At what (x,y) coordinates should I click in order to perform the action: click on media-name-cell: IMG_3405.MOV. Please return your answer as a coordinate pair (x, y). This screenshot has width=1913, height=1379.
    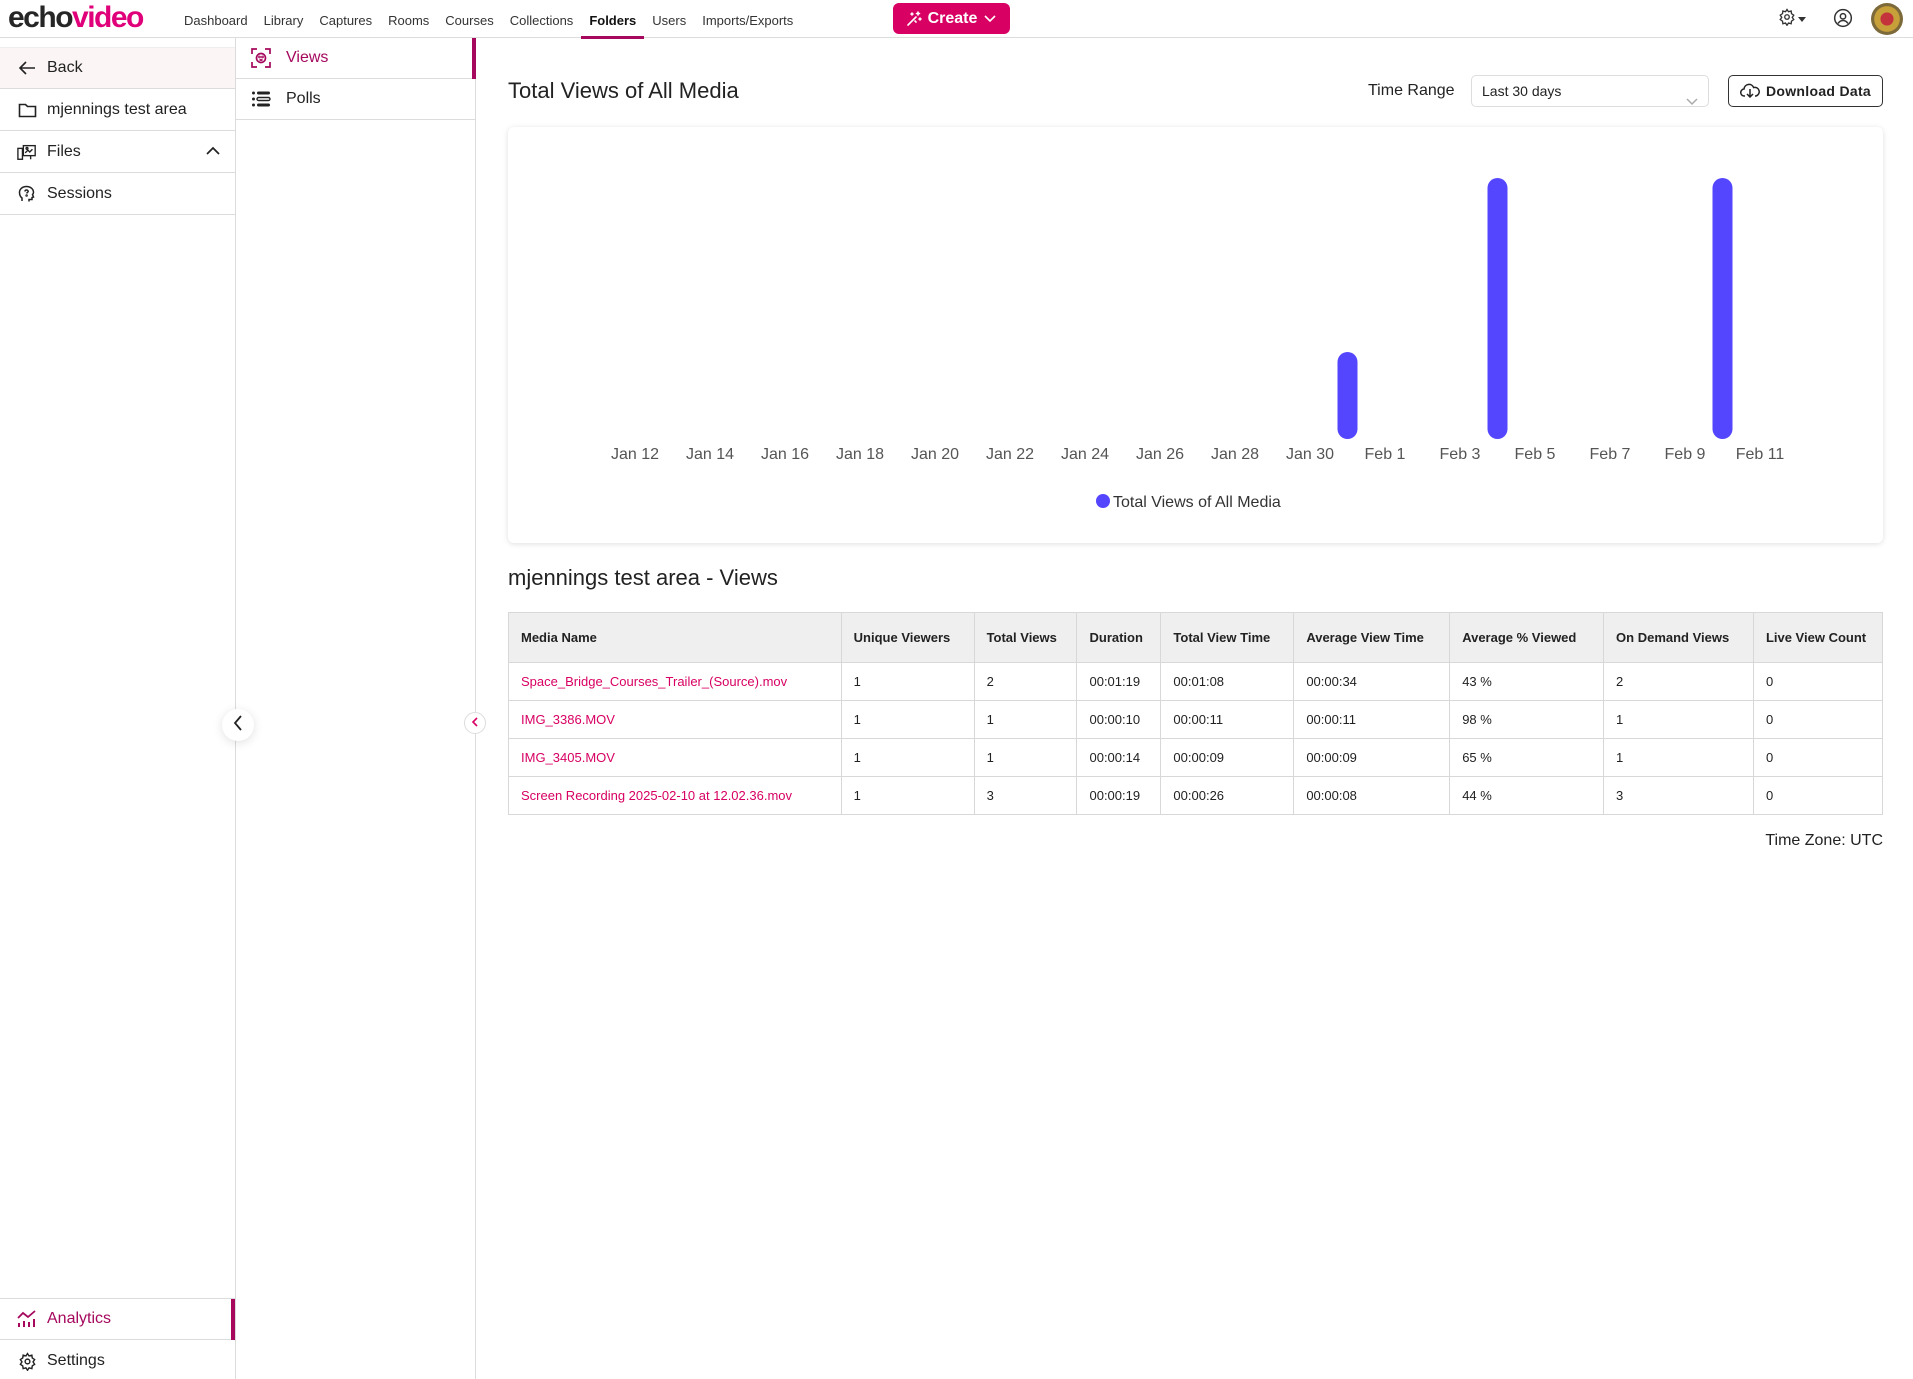
    Looking at the image, I should click on (675, 757).